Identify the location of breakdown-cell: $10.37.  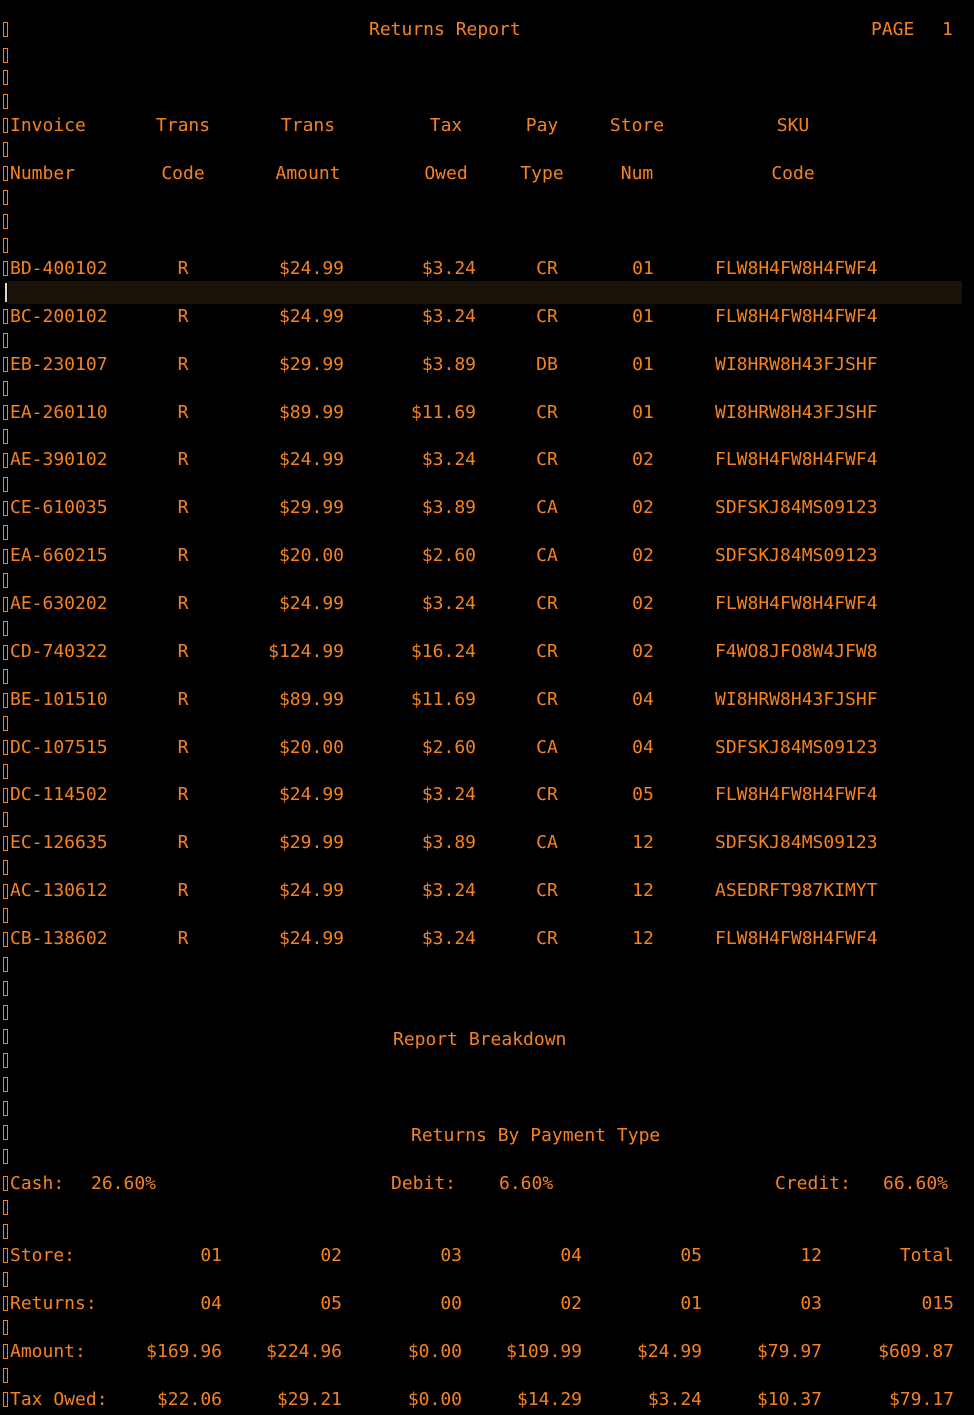
(789, 1399).